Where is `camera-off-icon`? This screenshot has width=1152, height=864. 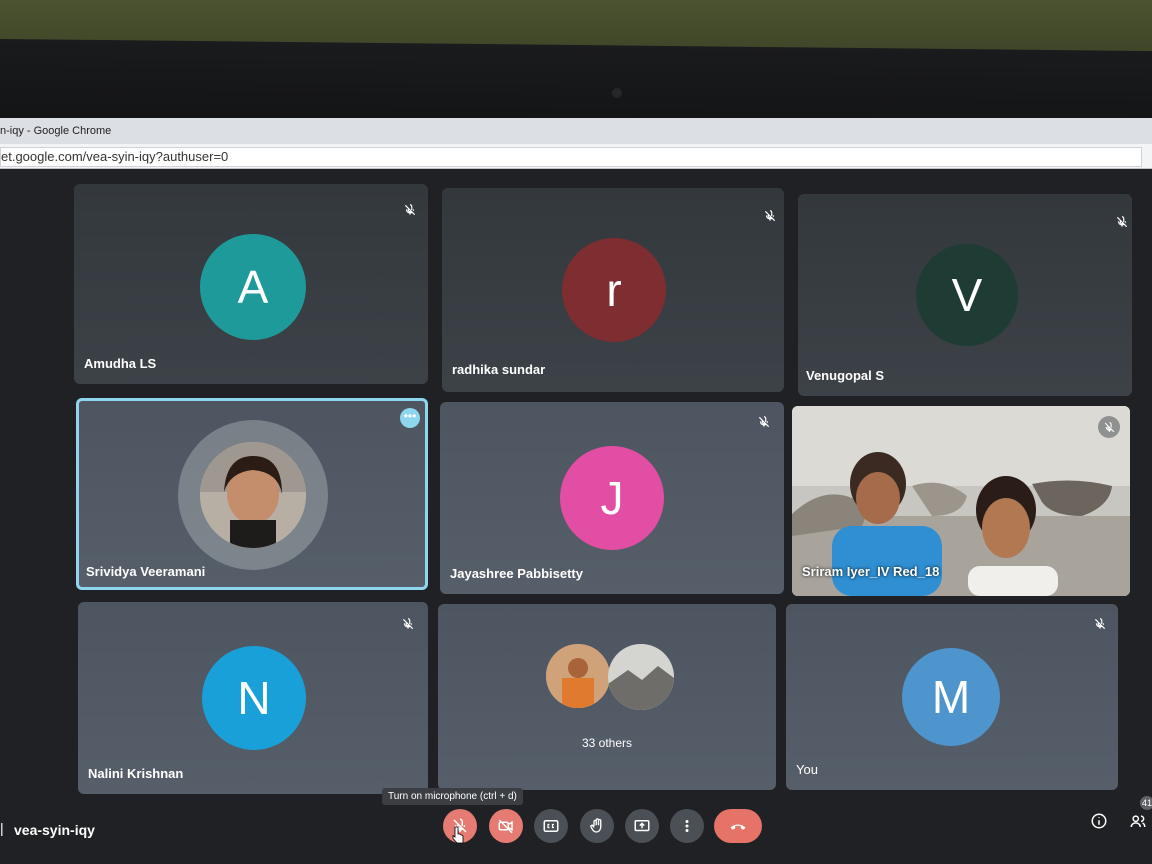
camera-off-icon is located at coordinates (505, 826).